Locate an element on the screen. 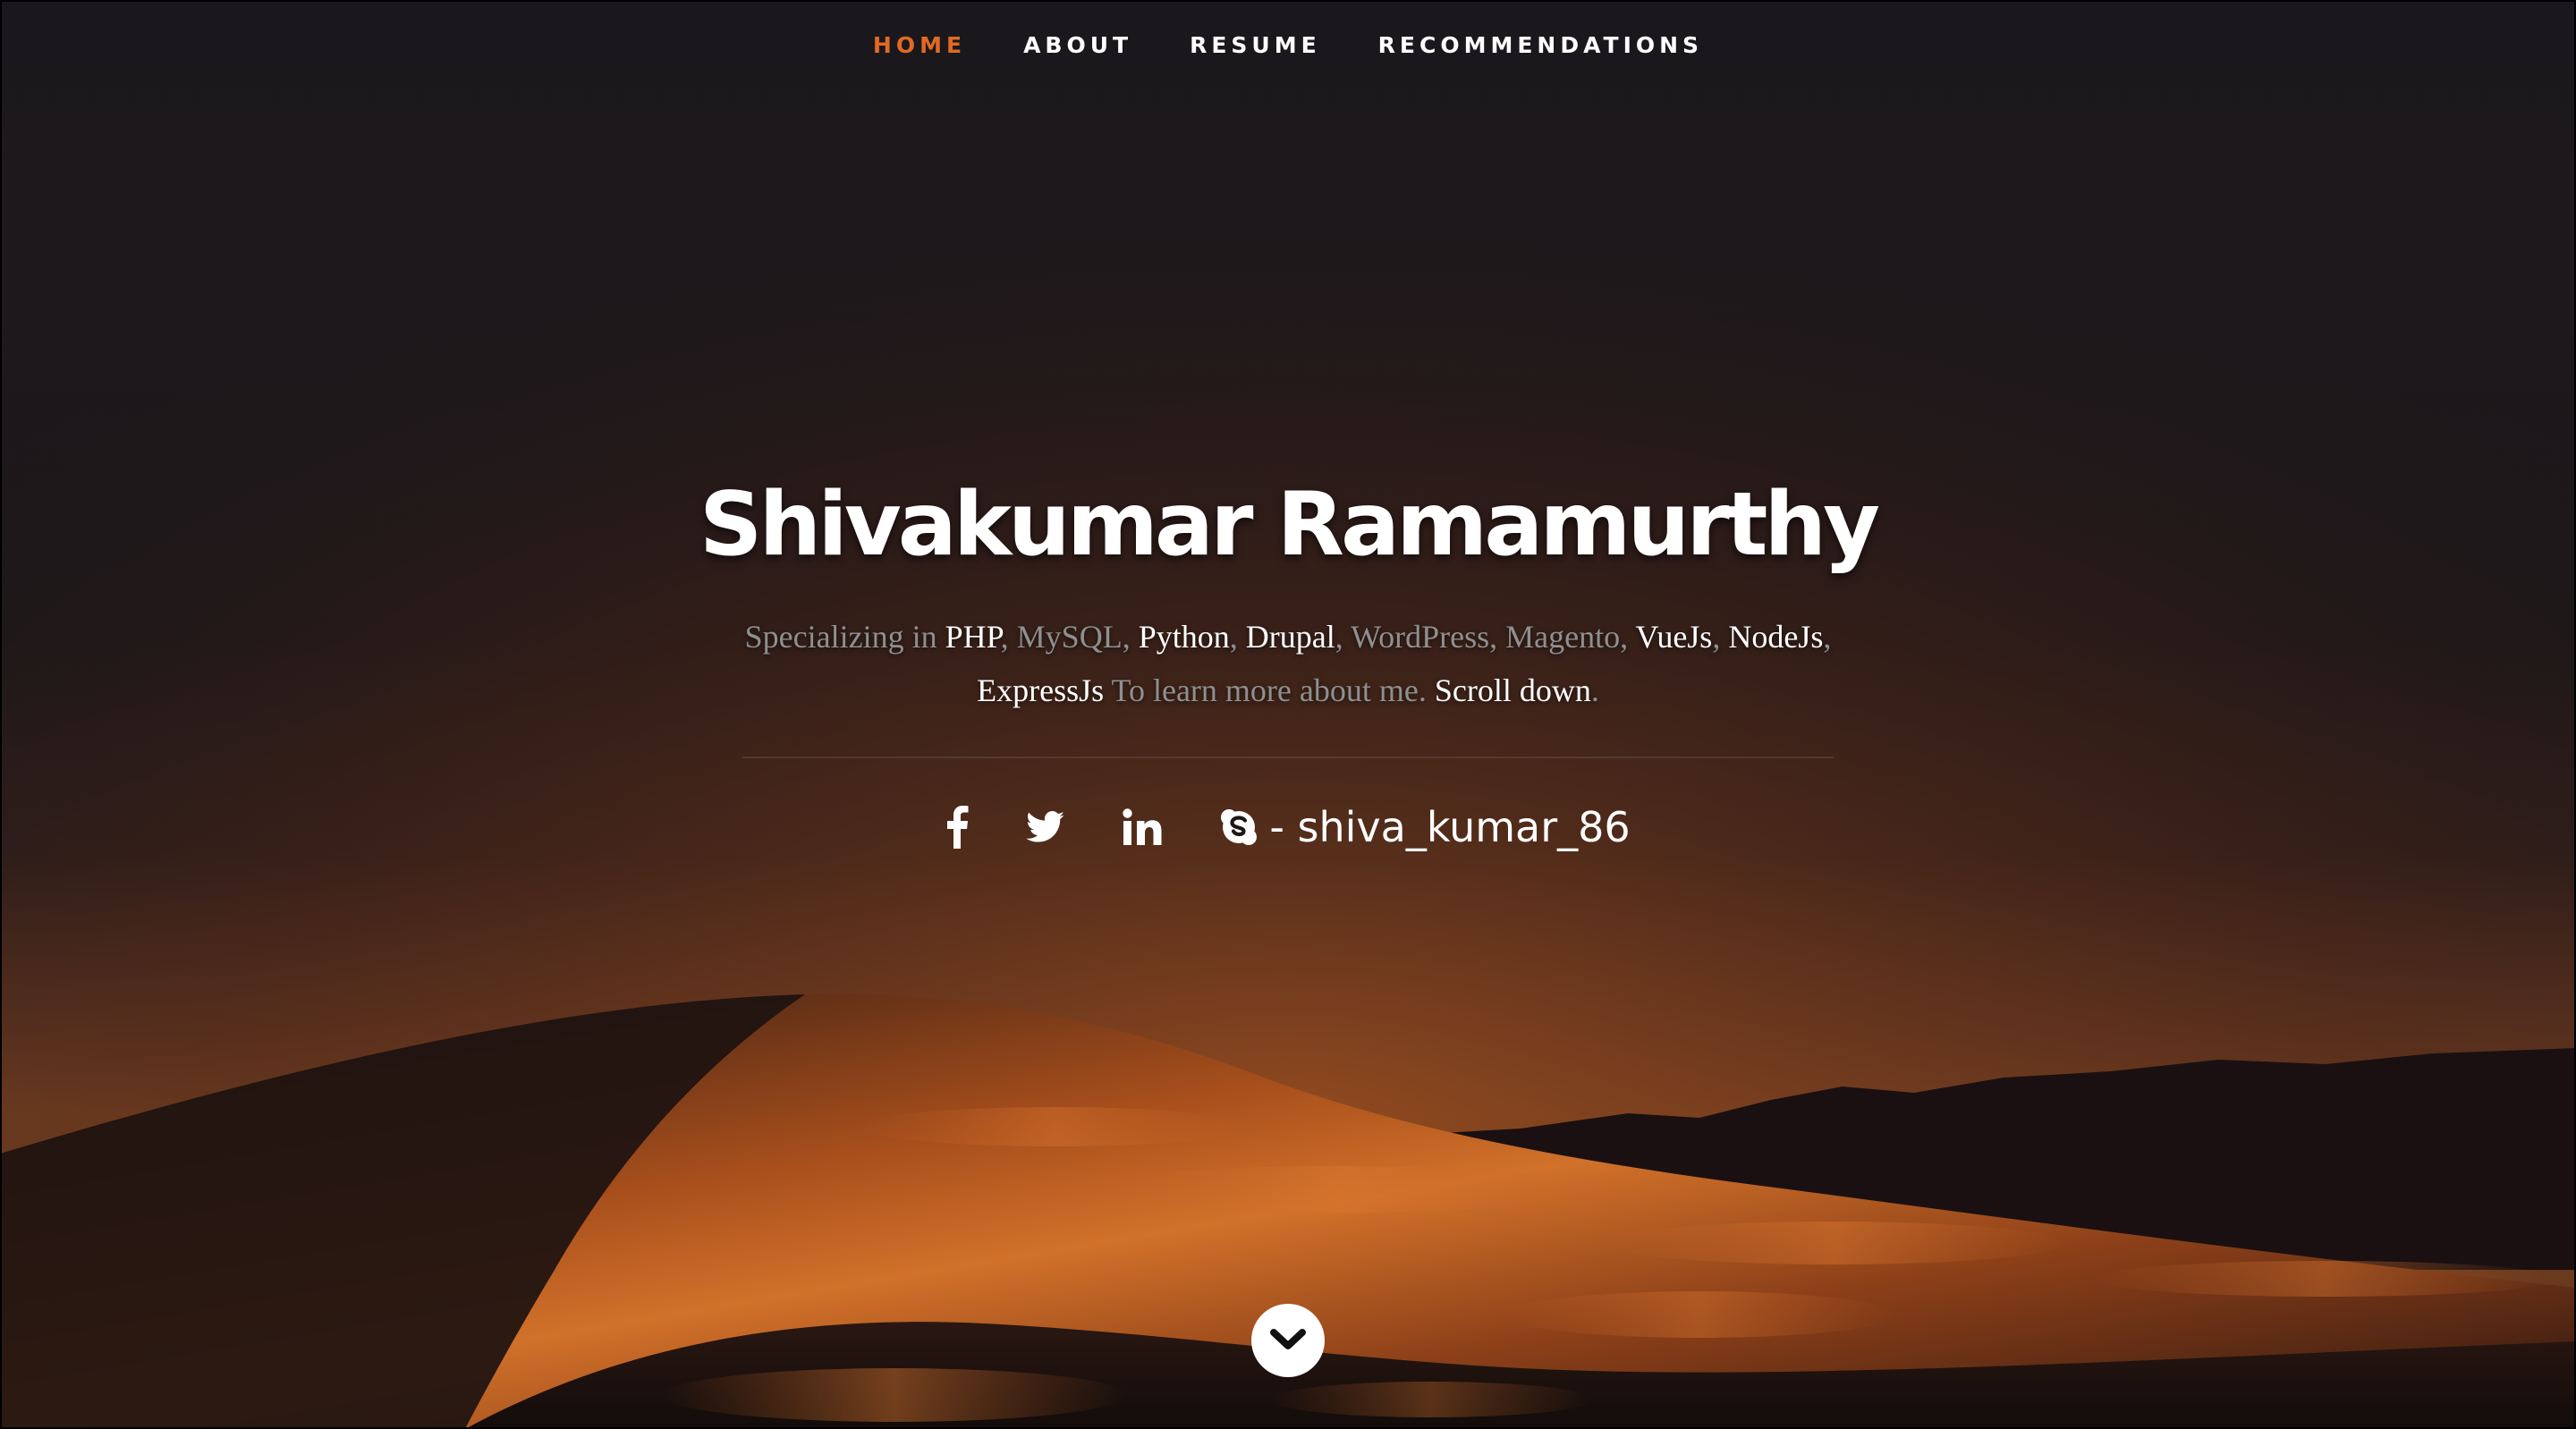 The height and width of the screenshot is (1429, 2576). page-title: Shivakumar Ramamurthy is located at coordinates (1289, 525).